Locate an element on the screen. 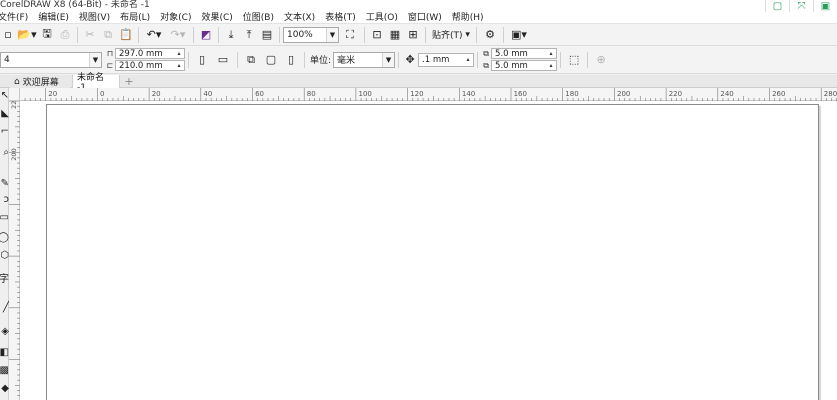  menu-object: 对象(C) is located at coordinates (180, 16).